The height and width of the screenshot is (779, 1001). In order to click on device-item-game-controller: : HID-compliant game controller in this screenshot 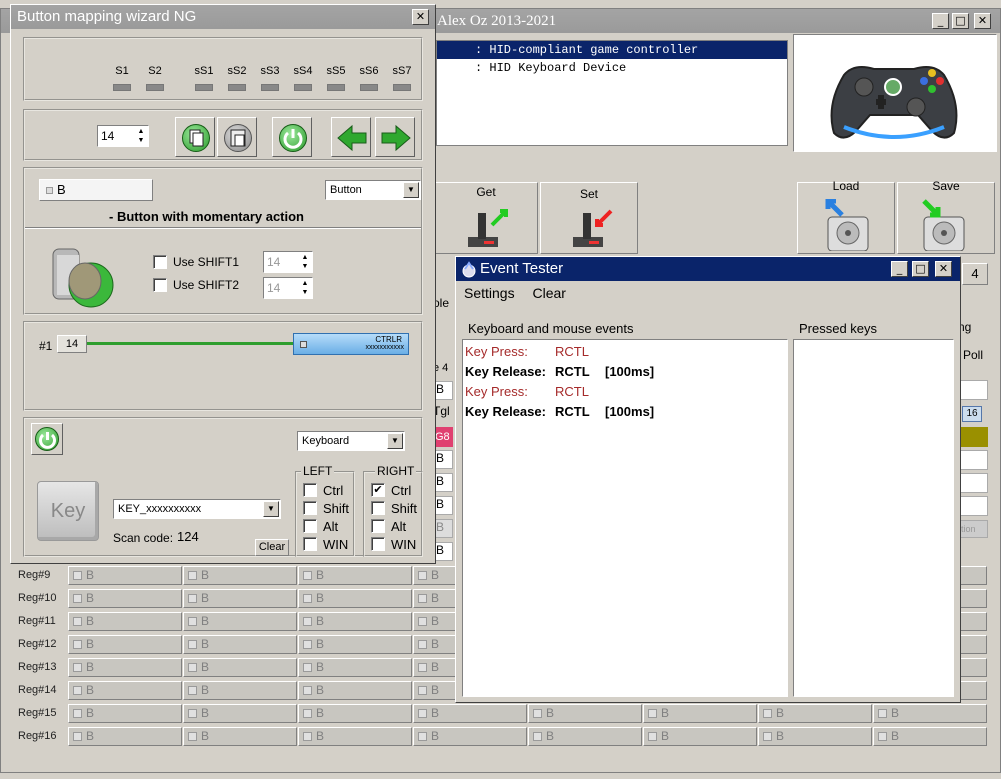, I will do `click(612, 50)`.